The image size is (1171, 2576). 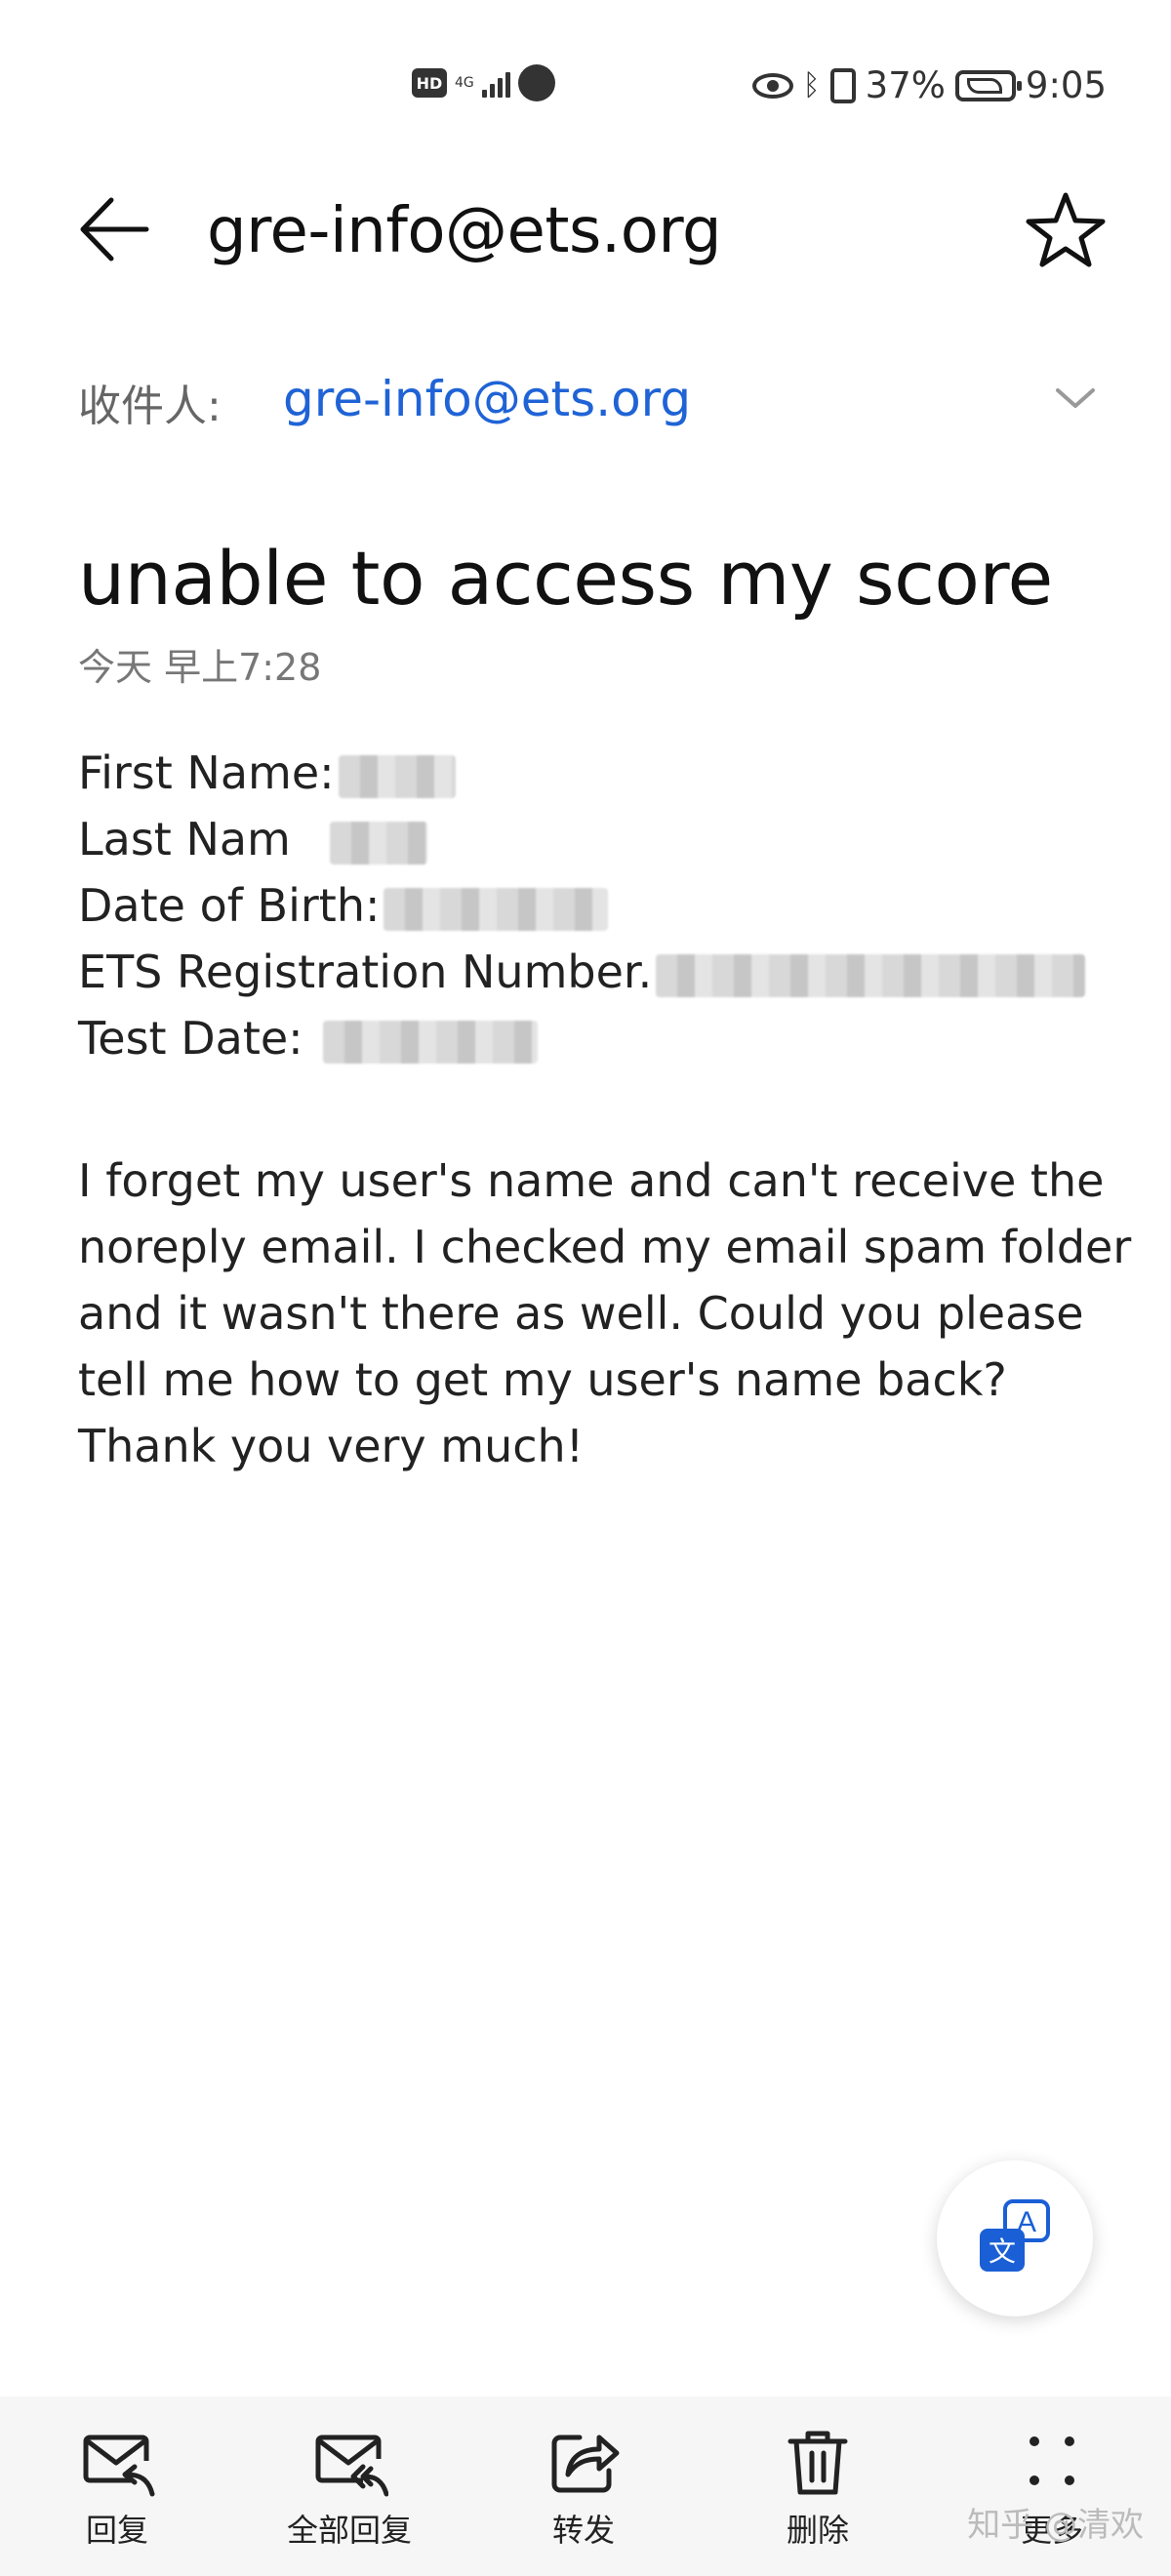 What do you see at coordinates (585, 2464) in the screenshot?
I see `forward-icon` at bounding box center [585, 2464].